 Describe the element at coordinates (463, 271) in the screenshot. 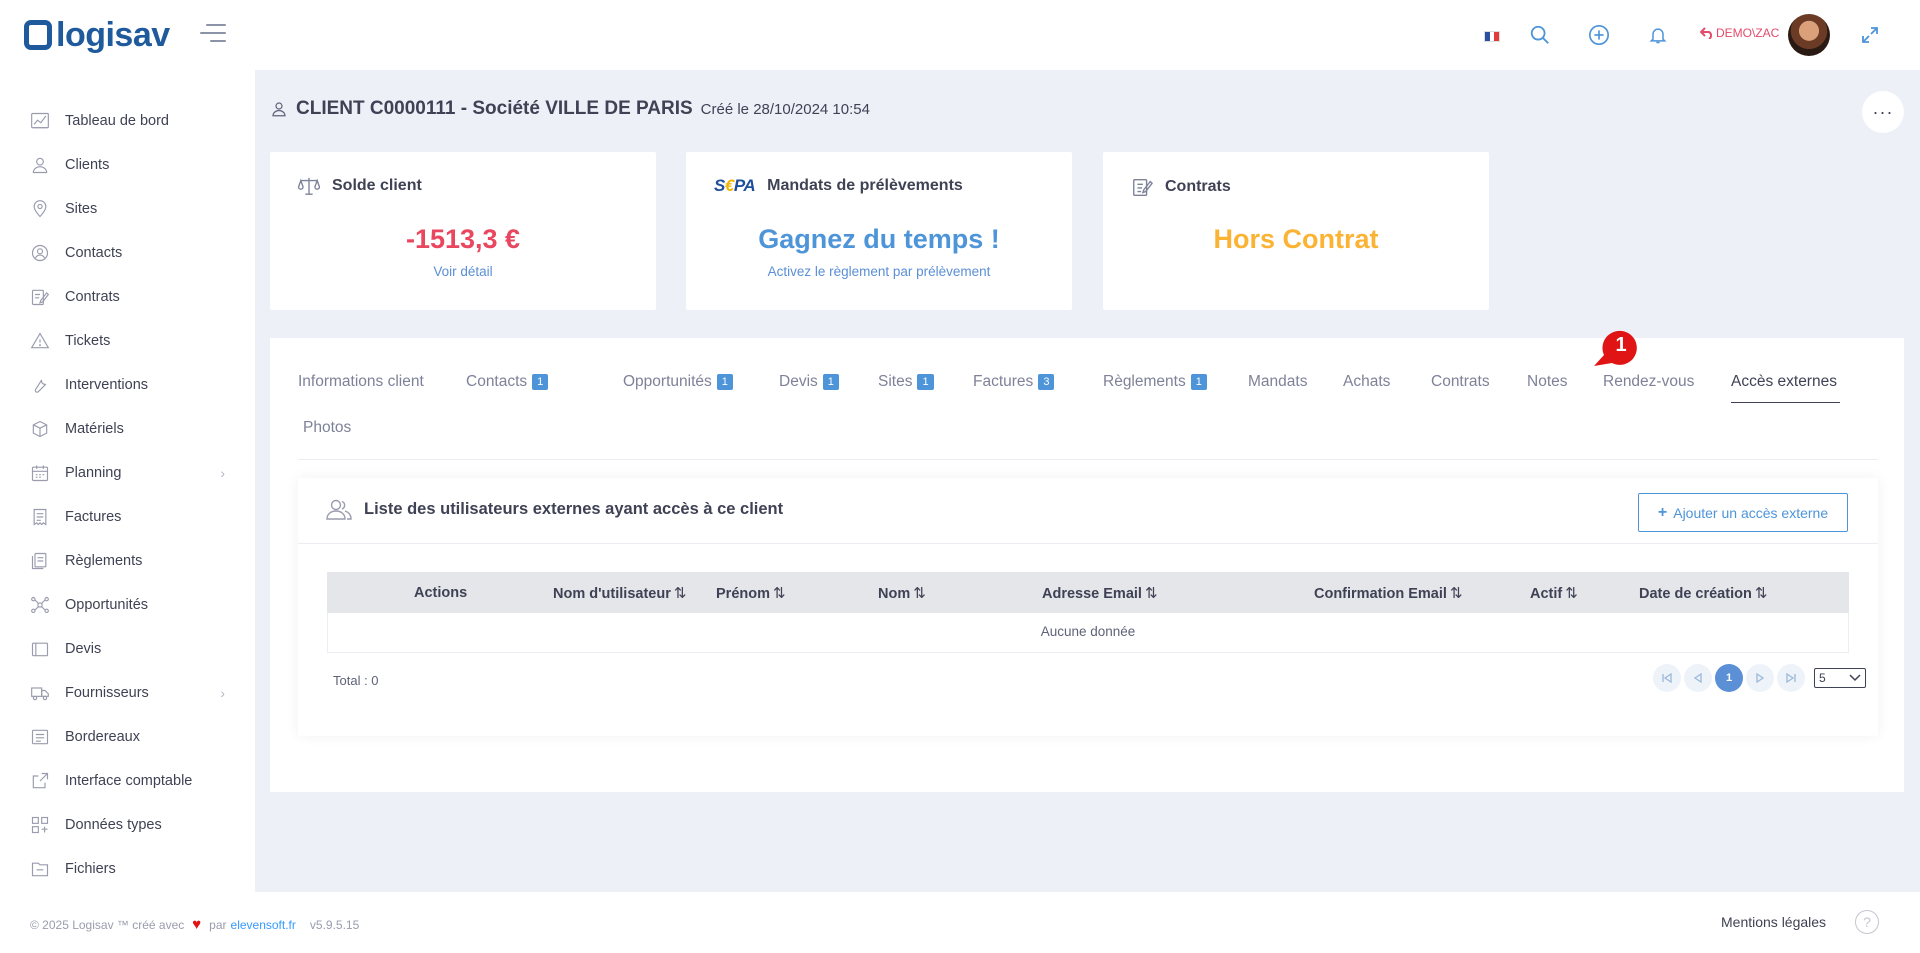

I see `voir-detail-link: Voir détail` at that location.